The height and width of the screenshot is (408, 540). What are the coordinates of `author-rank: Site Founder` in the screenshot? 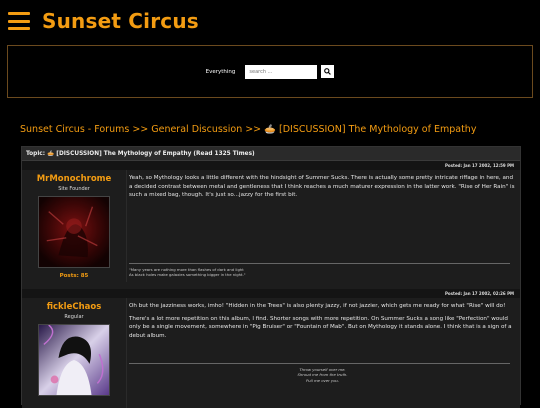 It's located at (74, 189).